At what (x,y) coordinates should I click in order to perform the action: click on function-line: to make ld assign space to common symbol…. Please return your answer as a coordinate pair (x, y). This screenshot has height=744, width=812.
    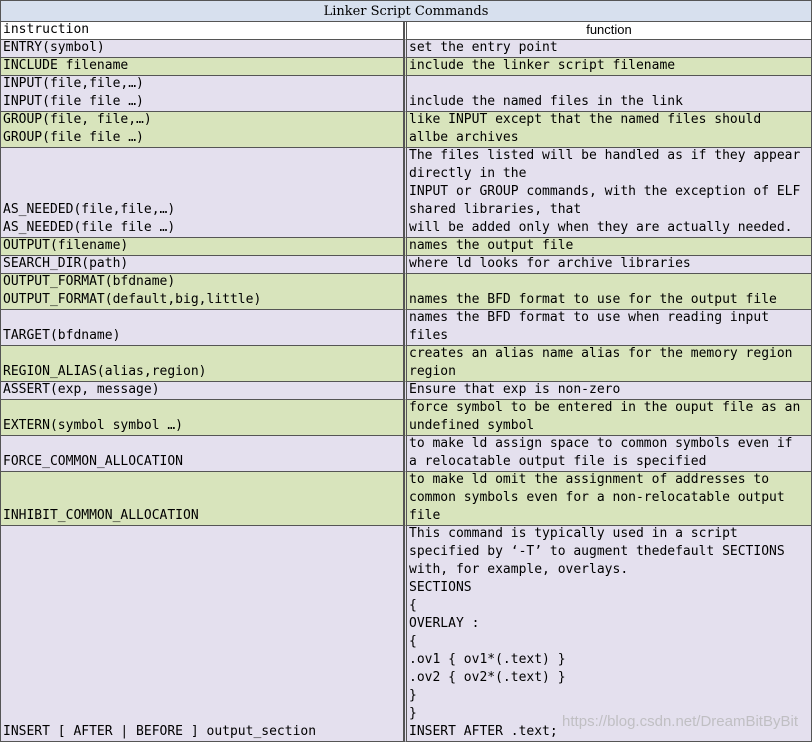
    Looking at the image, I should click on (601, 443).